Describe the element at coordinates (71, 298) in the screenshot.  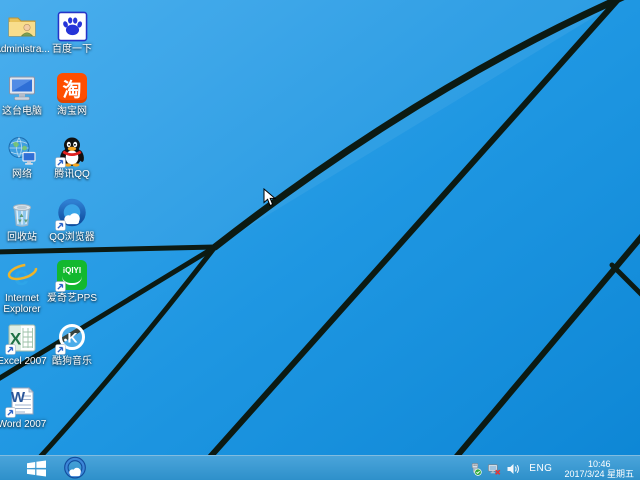
I see `desktop-icon-label: 爱奇艺PPS` at that location.